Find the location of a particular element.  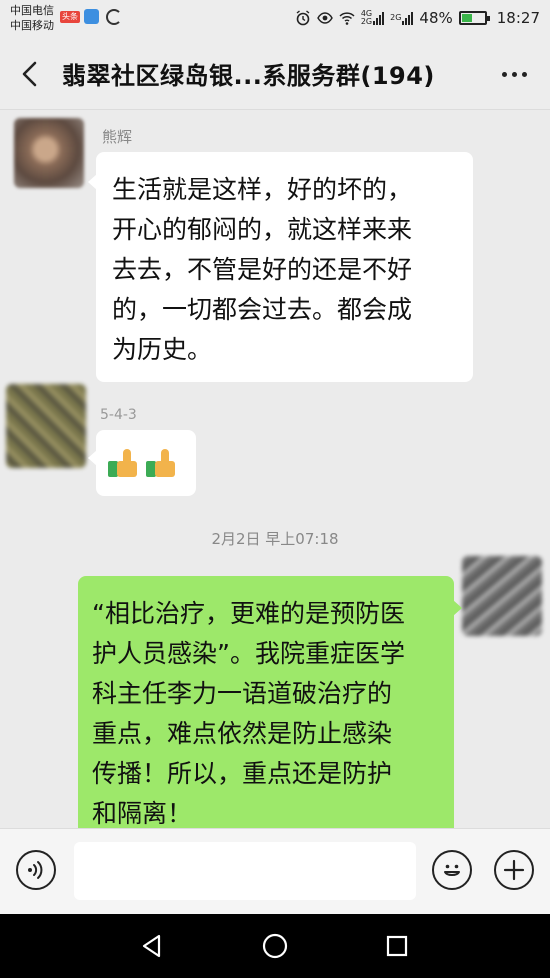

toutiao-app-icon: 头条 is located at coordinates (70, 17).